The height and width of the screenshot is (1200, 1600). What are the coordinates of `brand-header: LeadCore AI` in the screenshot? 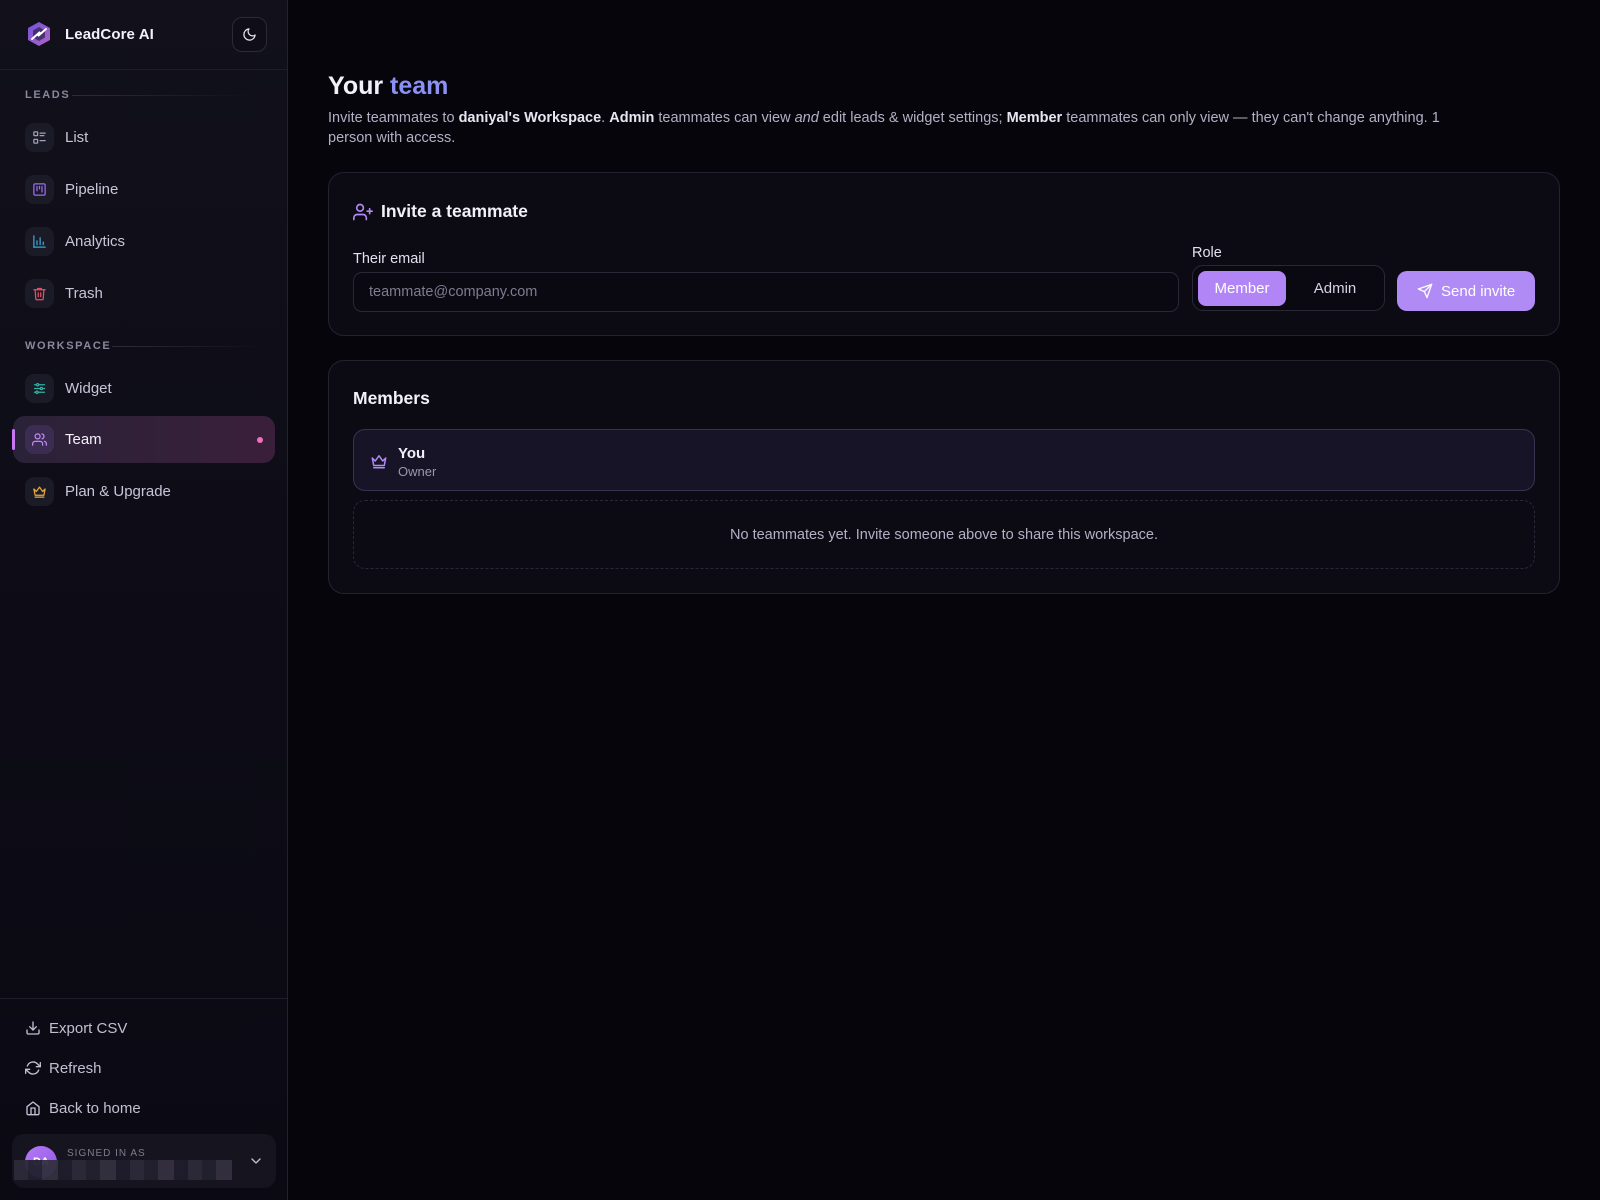 It's located at (143, 35).